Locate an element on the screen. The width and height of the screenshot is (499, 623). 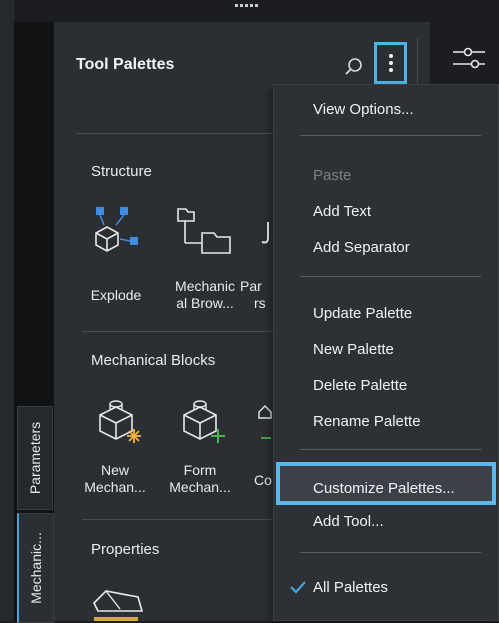
form-mechanical-block-icon is located at coordinates (202, 422).